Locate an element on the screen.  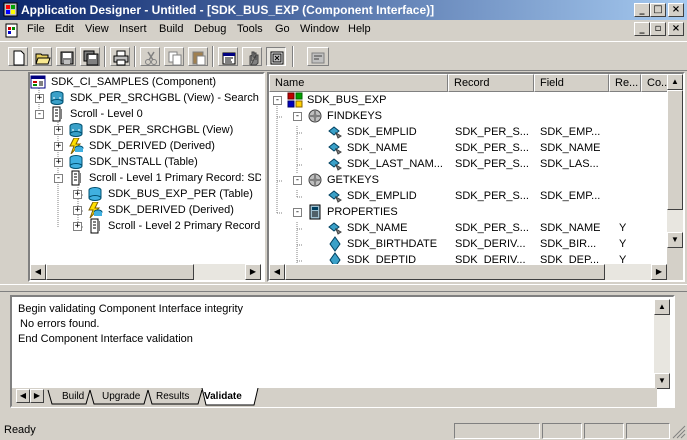
menu-tools: Tools is located at coordinates (250, 29).